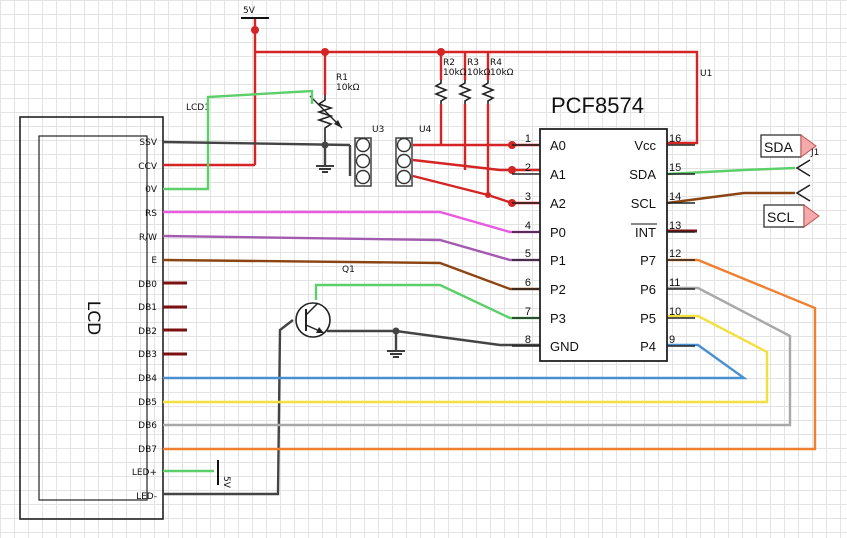 The image size is (847, 538). I want to click on chip-pin-p1: P1, so click(558, 260).